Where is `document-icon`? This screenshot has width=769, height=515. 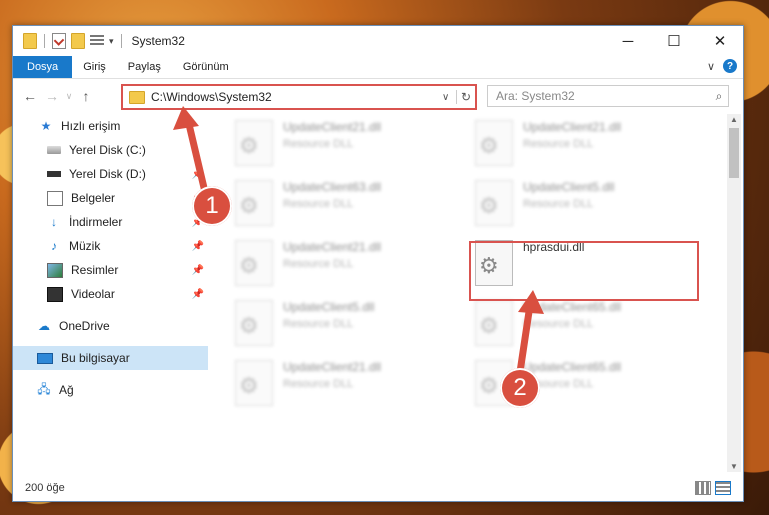 document-icon is located at coordinates (55, 198).